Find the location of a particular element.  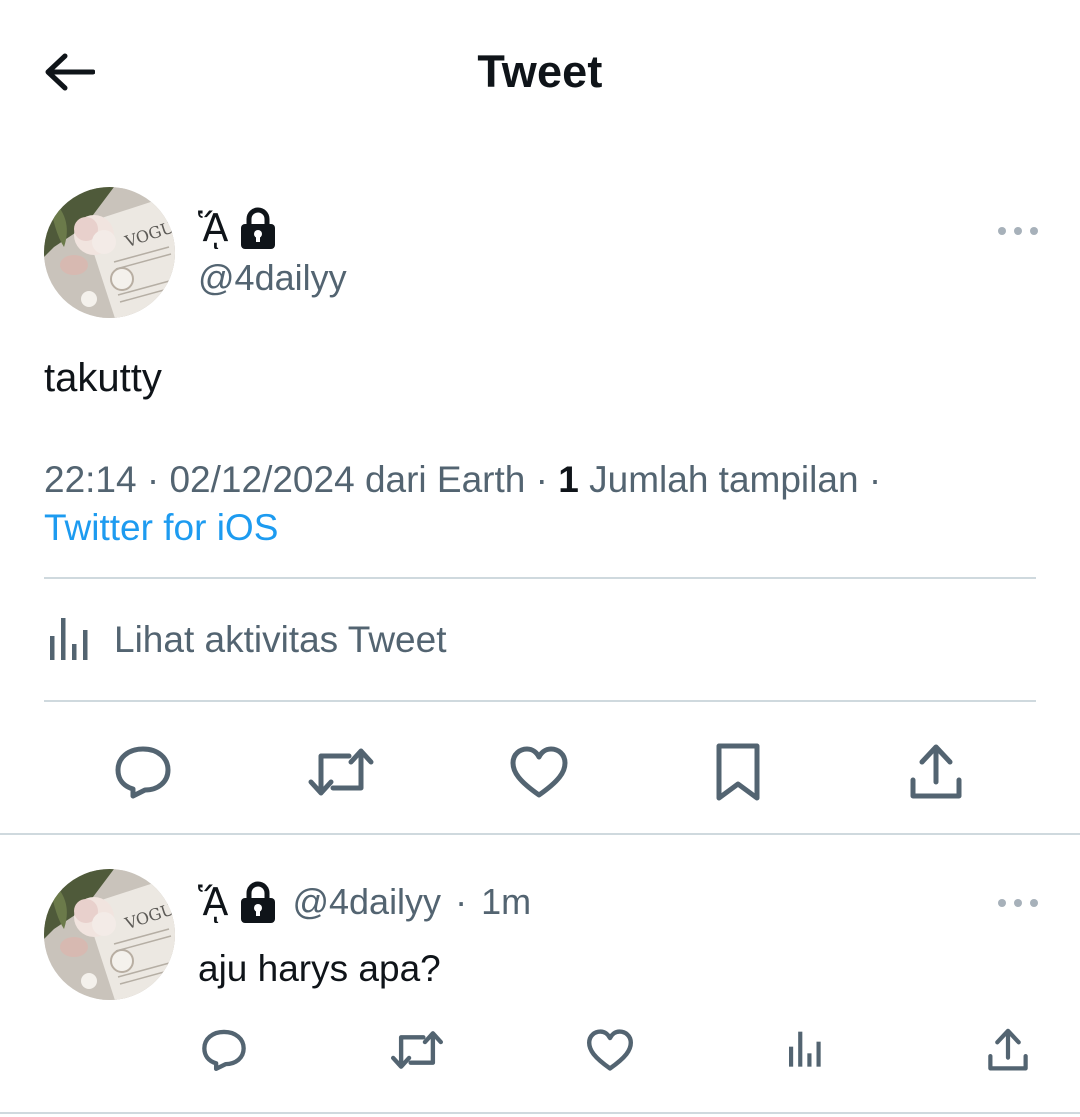

reply-views-button is located at coordinates (804, 1050).